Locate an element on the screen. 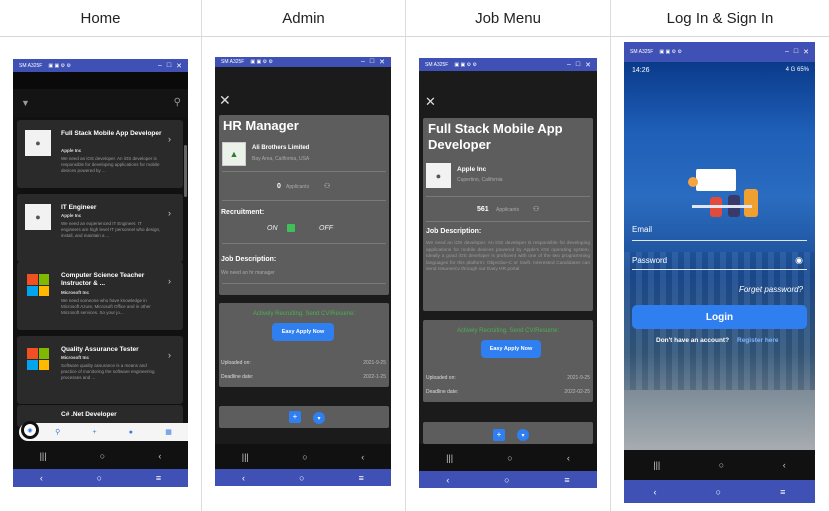  register-link: Register here is located at coordinates (758, 340).